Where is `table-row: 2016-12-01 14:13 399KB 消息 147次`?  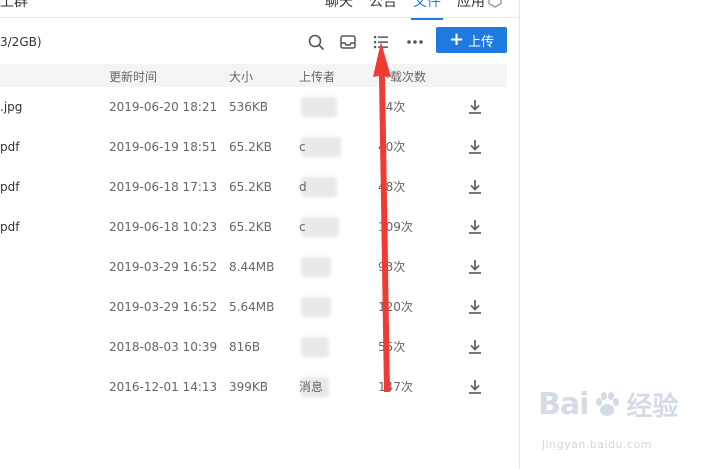
table-row: 2016-12-01 14:13 399KB 消息 147次 is located at coordinates (253, 387).